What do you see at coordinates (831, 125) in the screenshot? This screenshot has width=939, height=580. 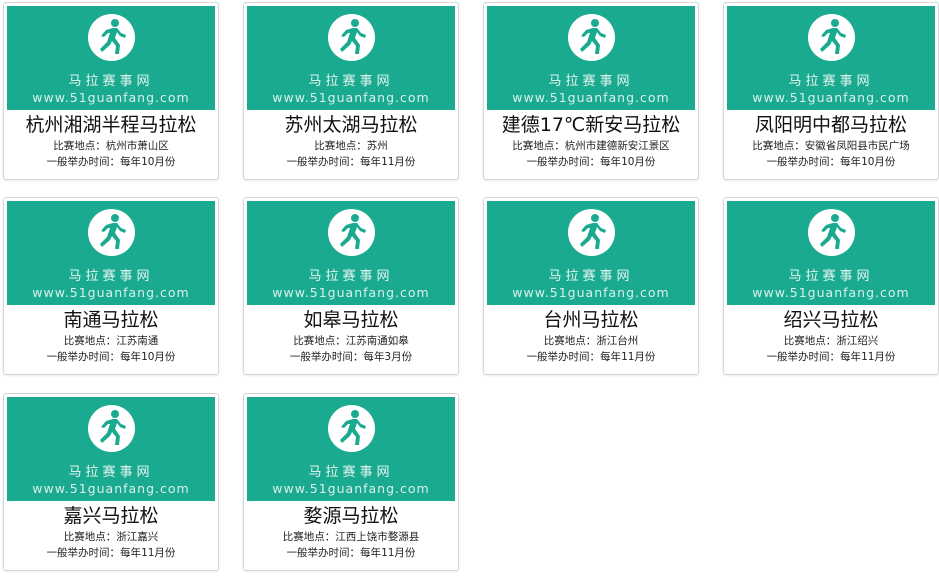 I see `event-title: 凤阳明中都马拉松` at bounding box center [831, 125].